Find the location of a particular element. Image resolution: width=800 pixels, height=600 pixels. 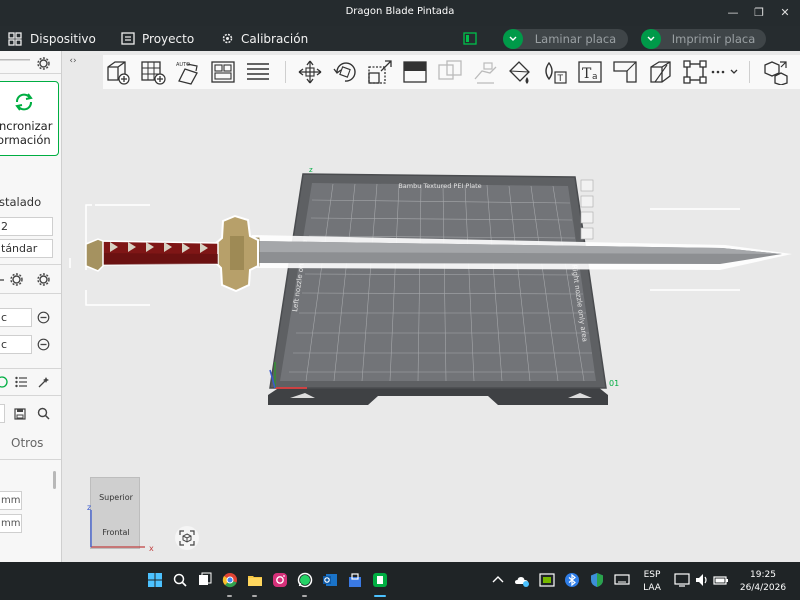

laminar-placa-button: Laminar placa is located at coordinates (565, 39).